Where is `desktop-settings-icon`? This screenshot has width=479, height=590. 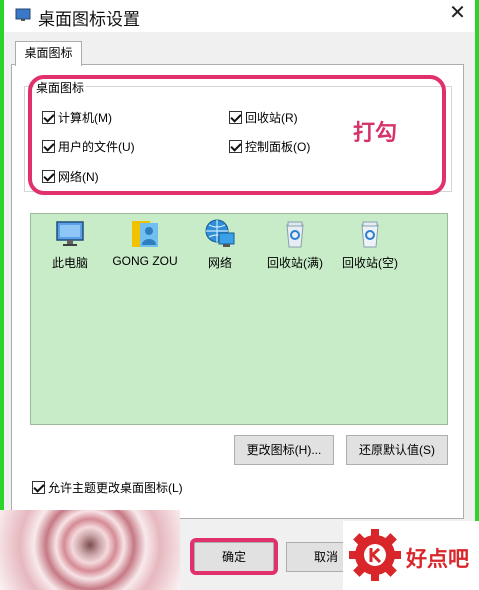
desktop-settings-icon is located at coordinates (23, 14).